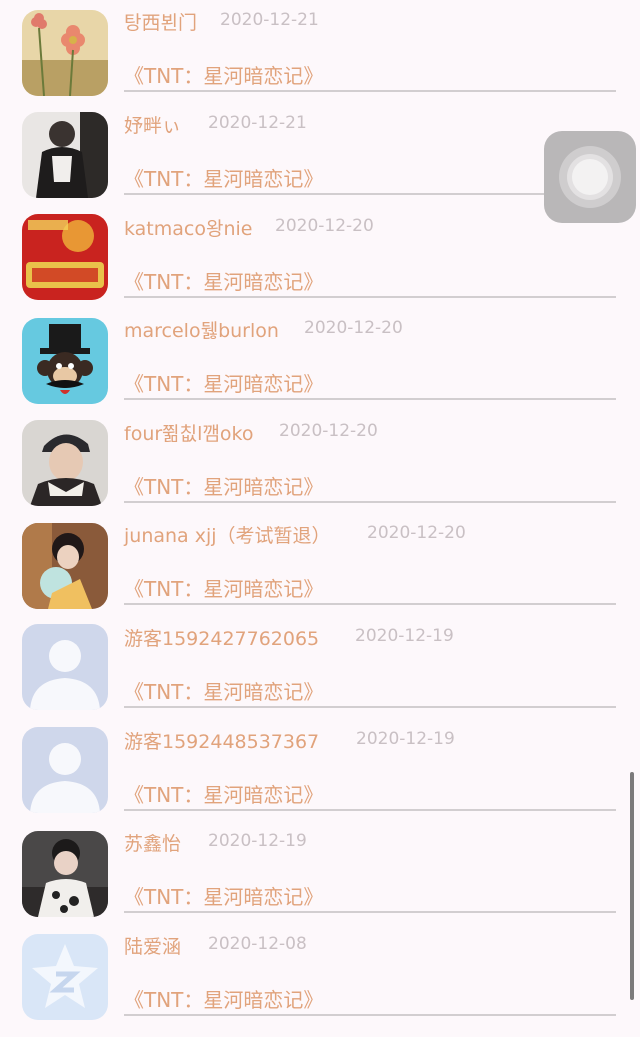 The width and height of the screenshot is (640, 1037). Describe the element at coordinates (152, 945) in the screenshot. I see `username-label: 陆爱涵` at that location.